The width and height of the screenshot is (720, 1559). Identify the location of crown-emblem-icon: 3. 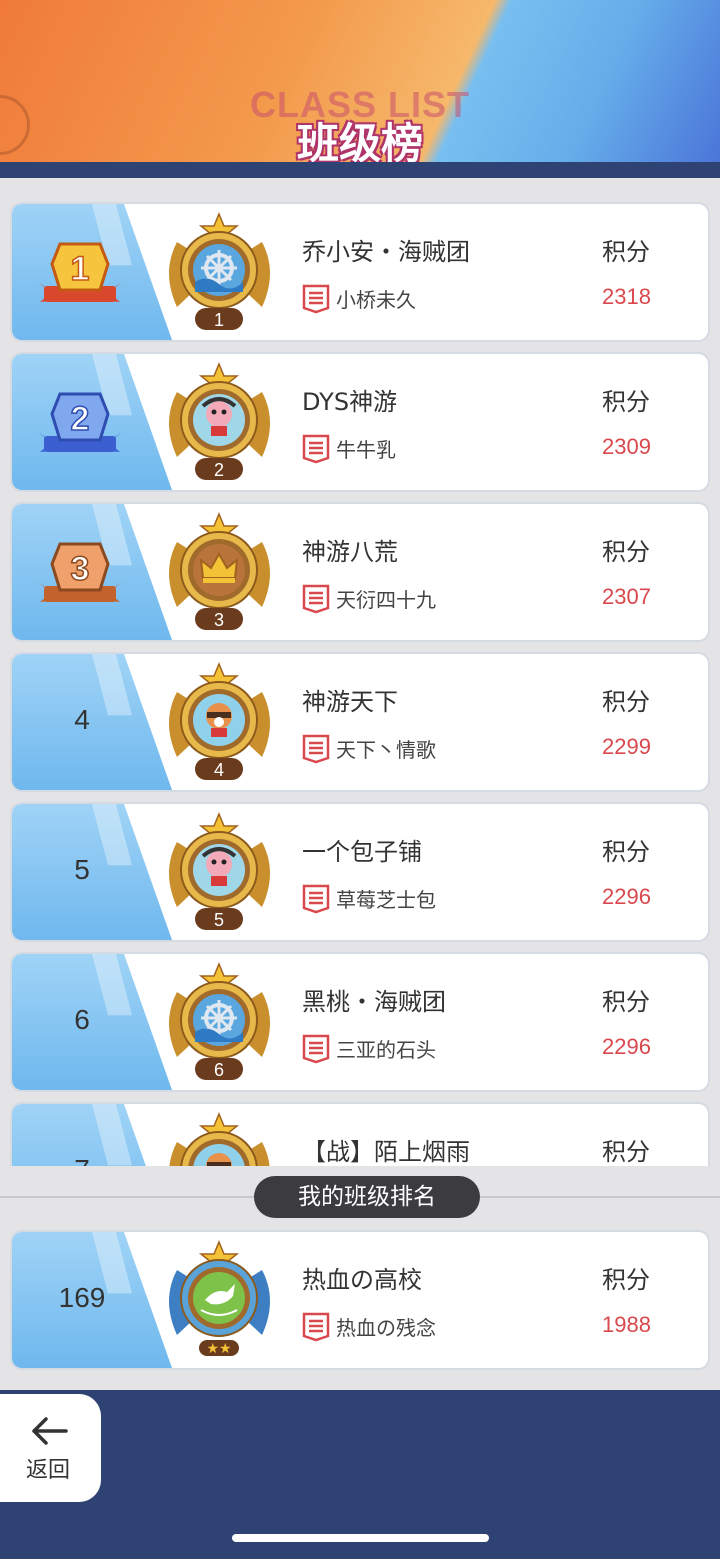
(219, 571).